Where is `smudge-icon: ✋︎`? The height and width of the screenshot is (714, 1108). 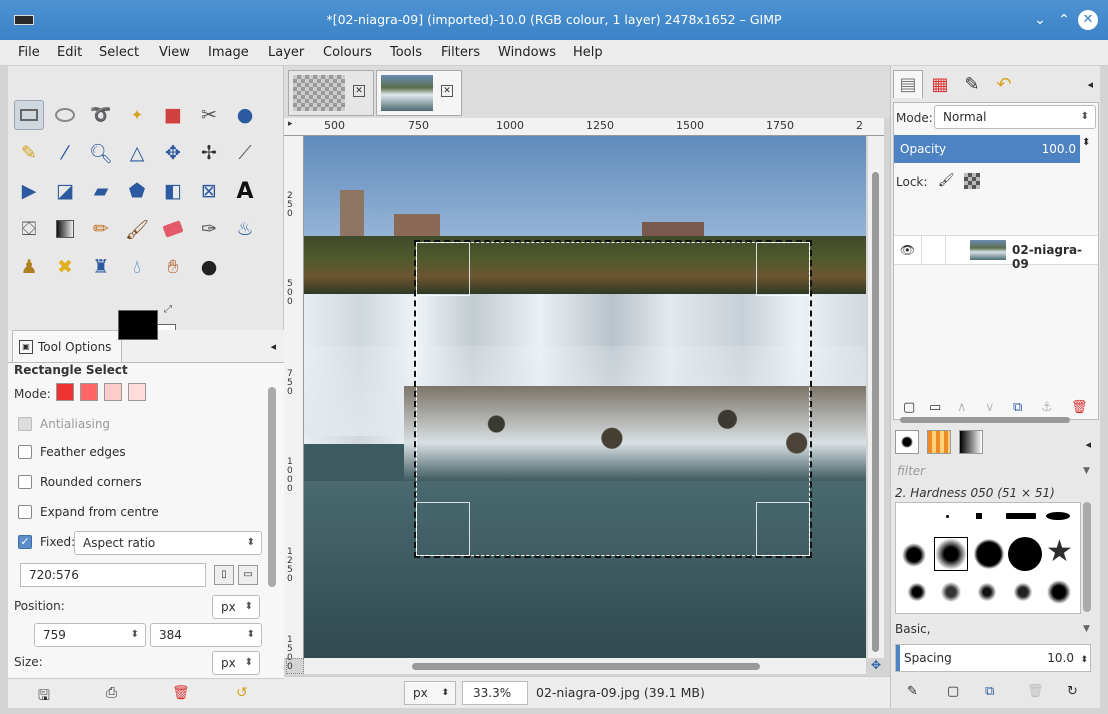
smudge-icon: ✋︎ is located at coordinates (173, 267).